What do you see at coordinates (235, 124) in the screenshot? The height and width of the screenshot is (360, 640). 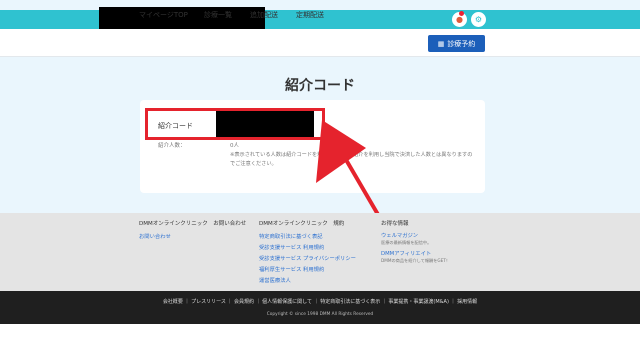 I see `highlight-box` at bounding box center [235, 124].